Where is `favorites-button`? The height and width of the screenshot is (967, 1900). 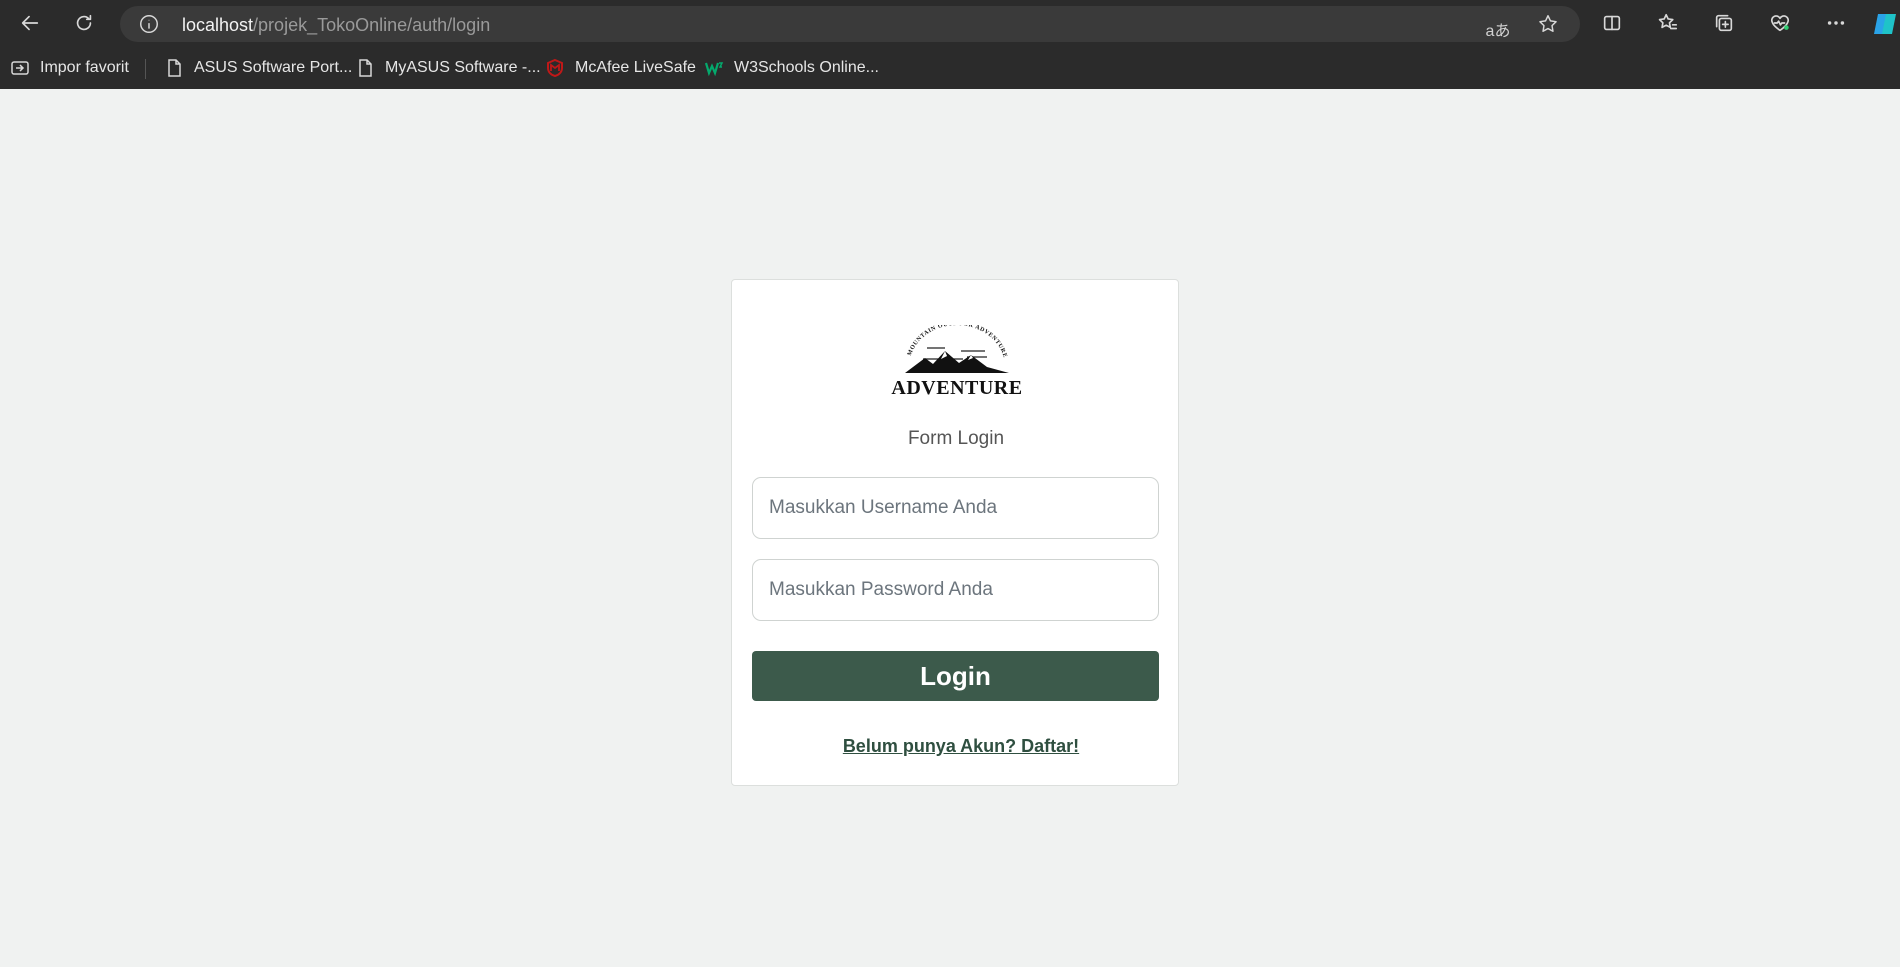 favorites-button is located at coordinates (1668, 23).